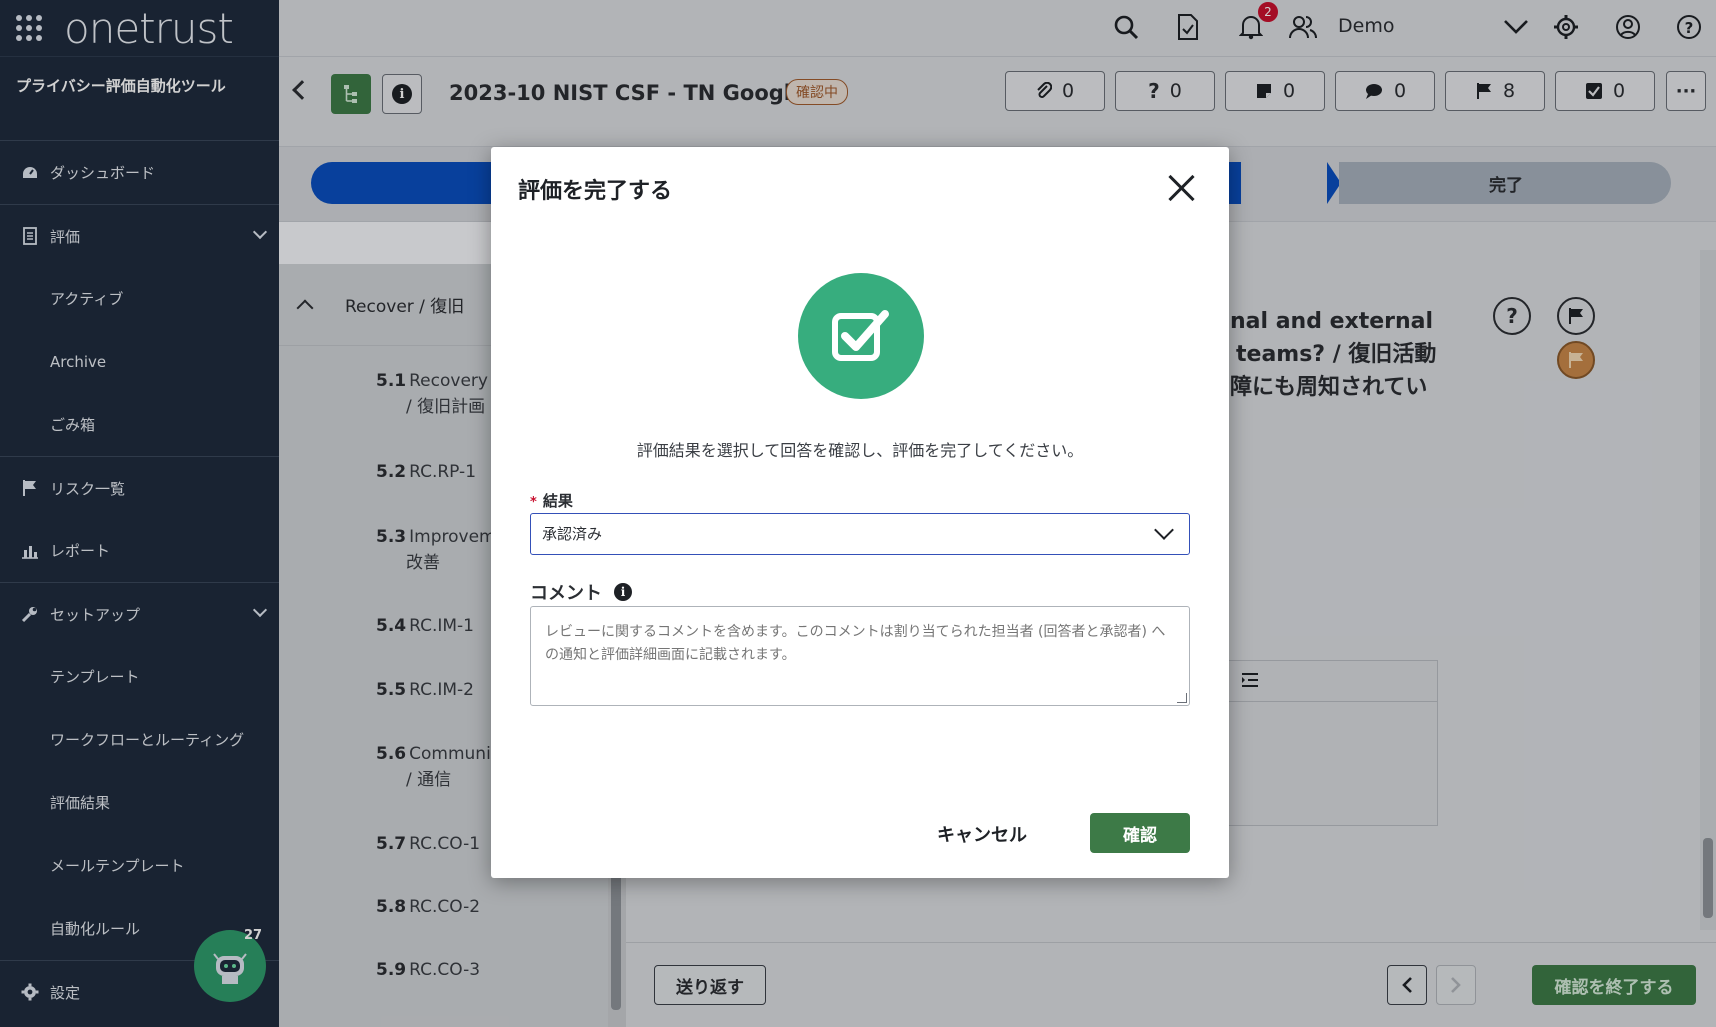 The width and height of the screenshot is (1716, 1027). What do you see at coordinates (1140, 833) in the screenshot?
I see `confirm-button: 確認` at bounding box center [1140, 833].